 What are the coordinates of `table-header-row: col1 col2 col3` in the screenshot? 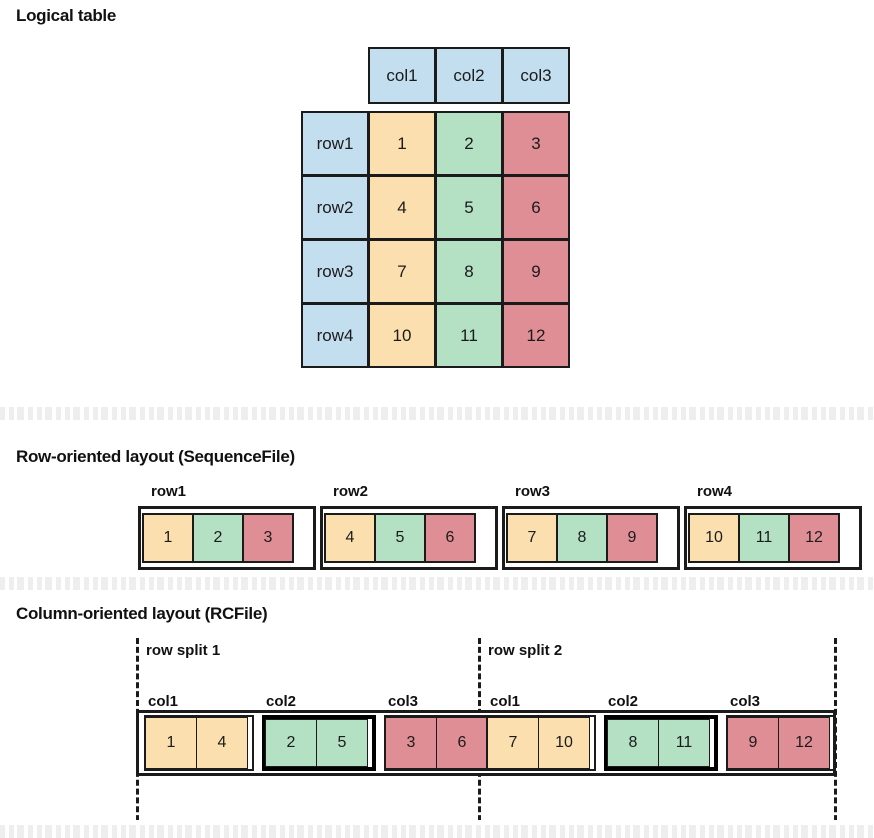 It's located at (435, 79).